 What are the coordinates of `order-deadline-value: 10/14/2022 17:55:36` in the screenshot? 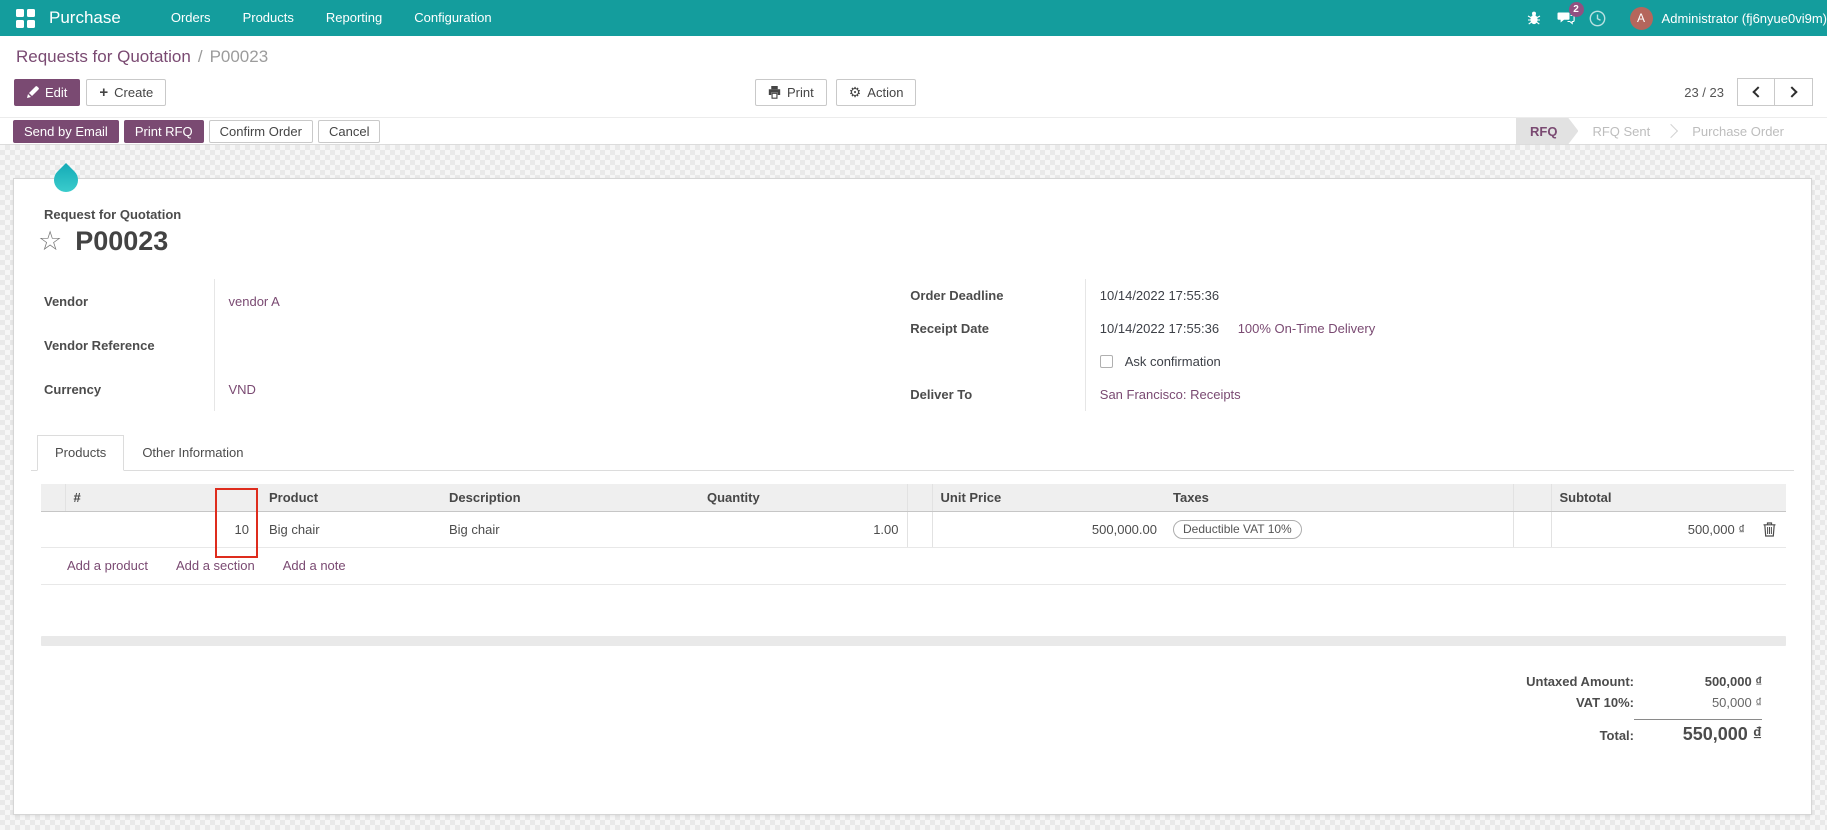 It's located at (1439, 295).